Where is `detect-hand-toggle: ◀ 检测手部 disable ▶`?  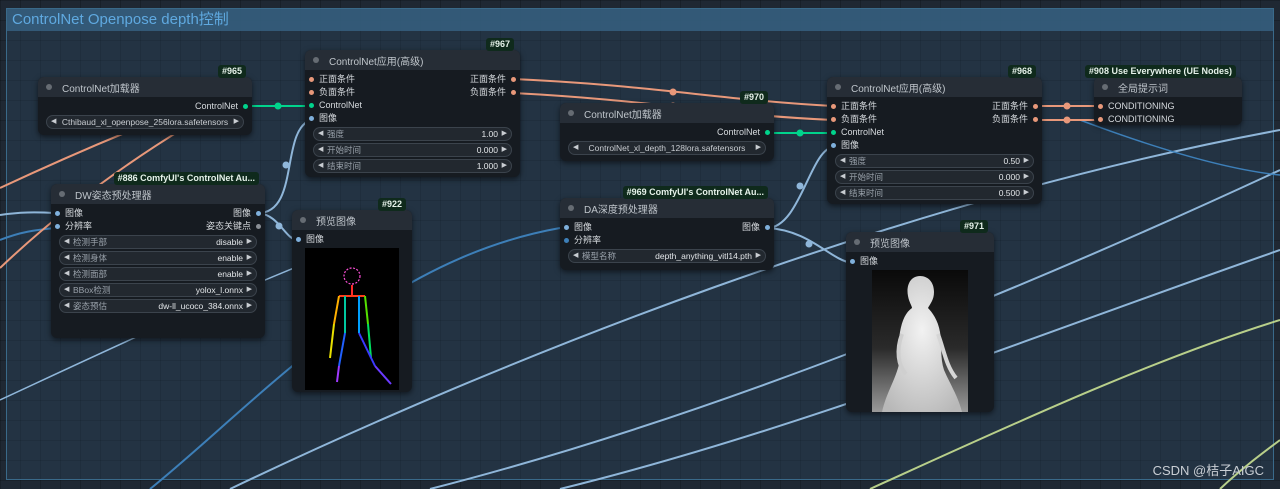
detect-hand-toggle: ◀ 检测手部 disable ▶ is located at coordinates (158, 242).